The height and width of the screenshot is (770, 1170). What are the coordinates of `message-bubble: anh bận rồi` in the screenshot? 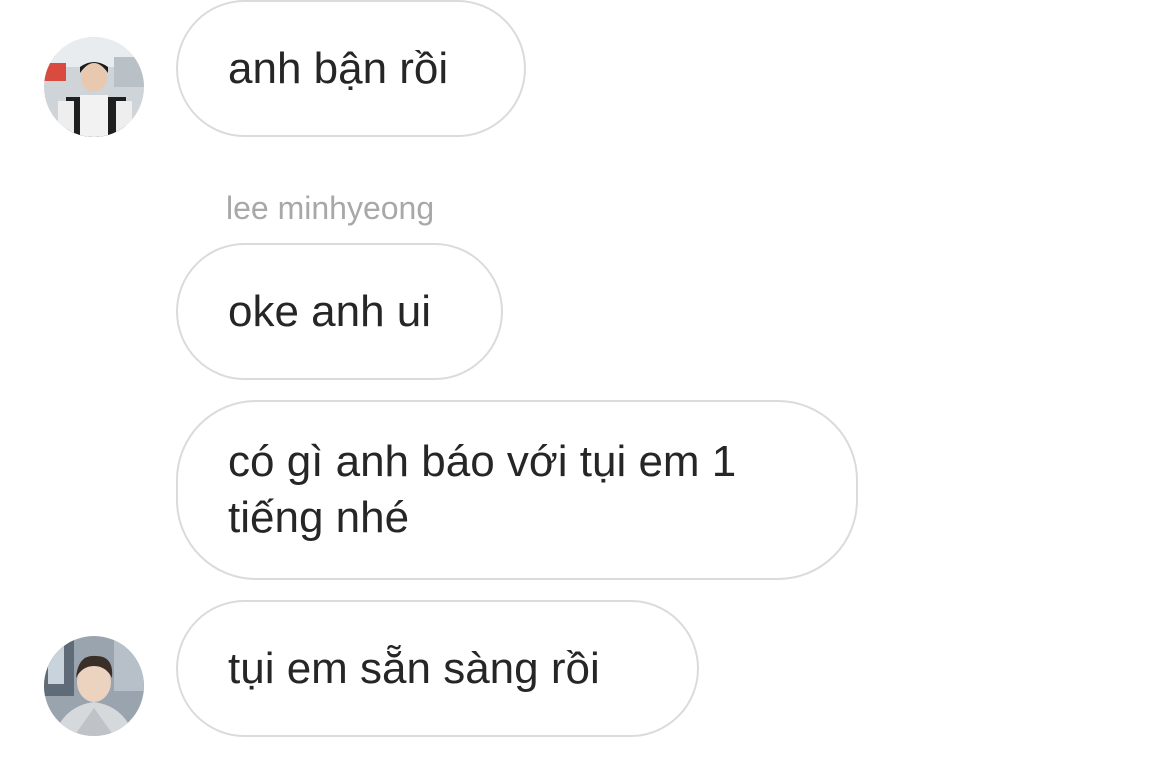 It's located at (351, 68).